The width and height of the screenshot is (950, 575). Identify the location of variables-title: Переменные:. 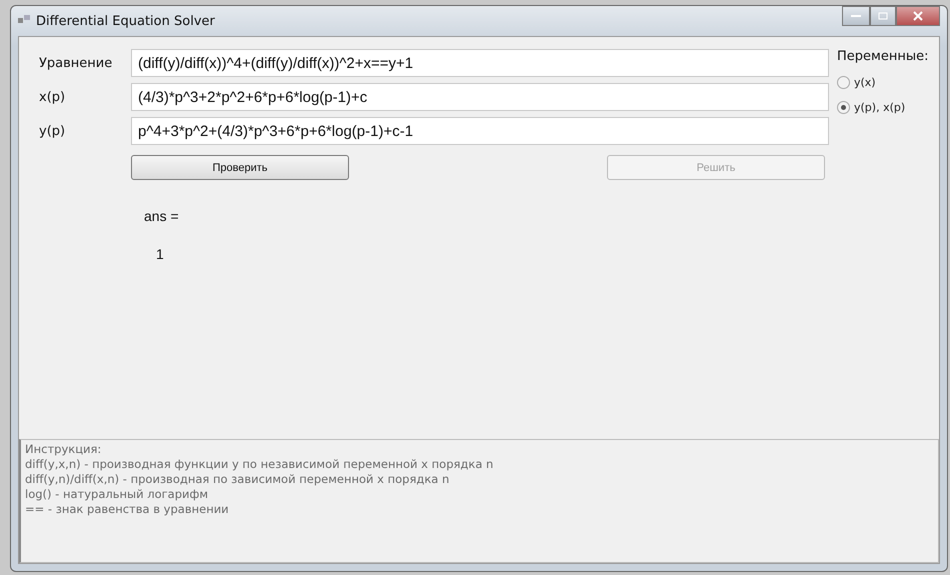
(882, 56).